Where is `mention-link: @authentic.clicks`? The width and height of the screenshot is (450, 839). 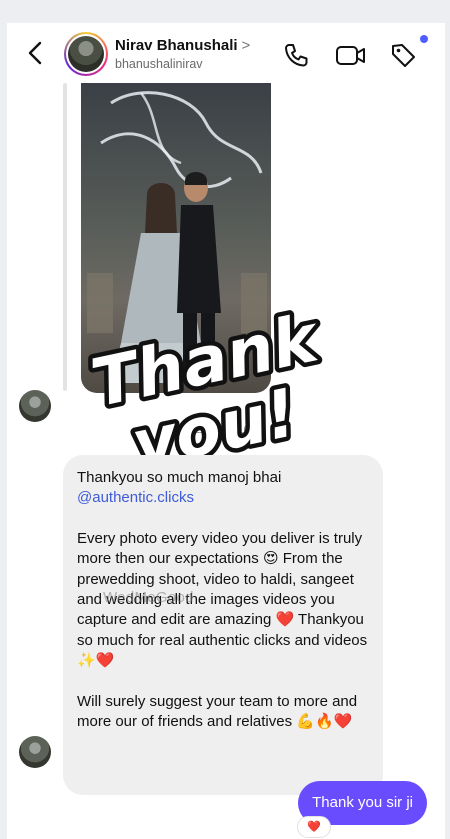 mention-link: @authentic.clicks is located at coordinates (223, 498).